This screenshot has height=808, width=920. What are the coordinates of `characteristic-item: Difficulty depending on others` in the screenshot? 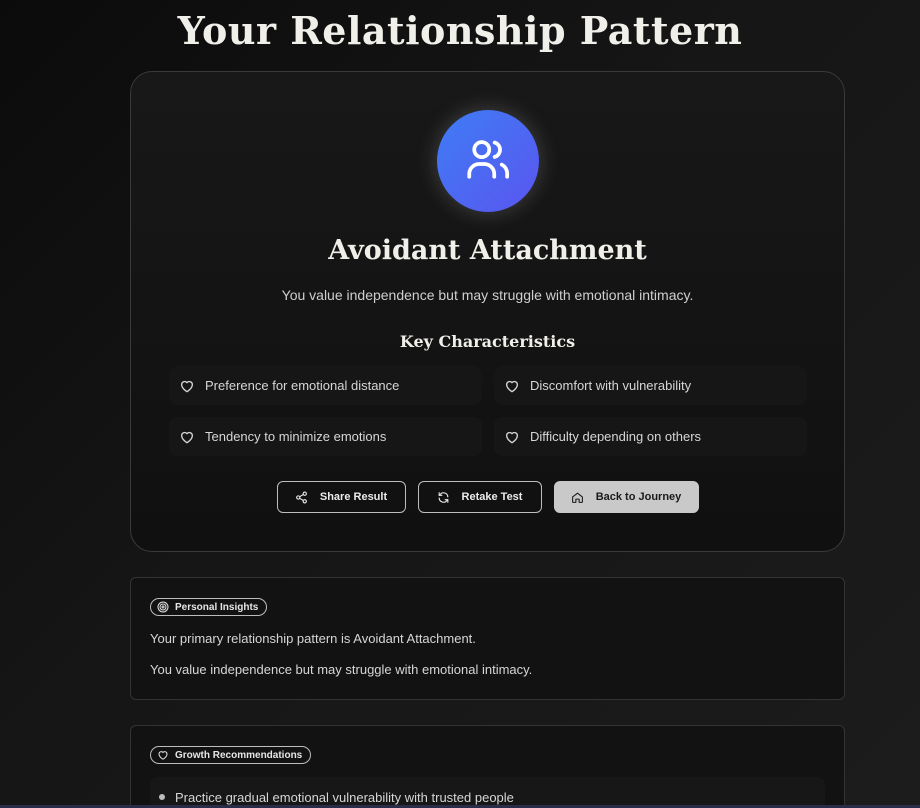 It's located at (650, 436).